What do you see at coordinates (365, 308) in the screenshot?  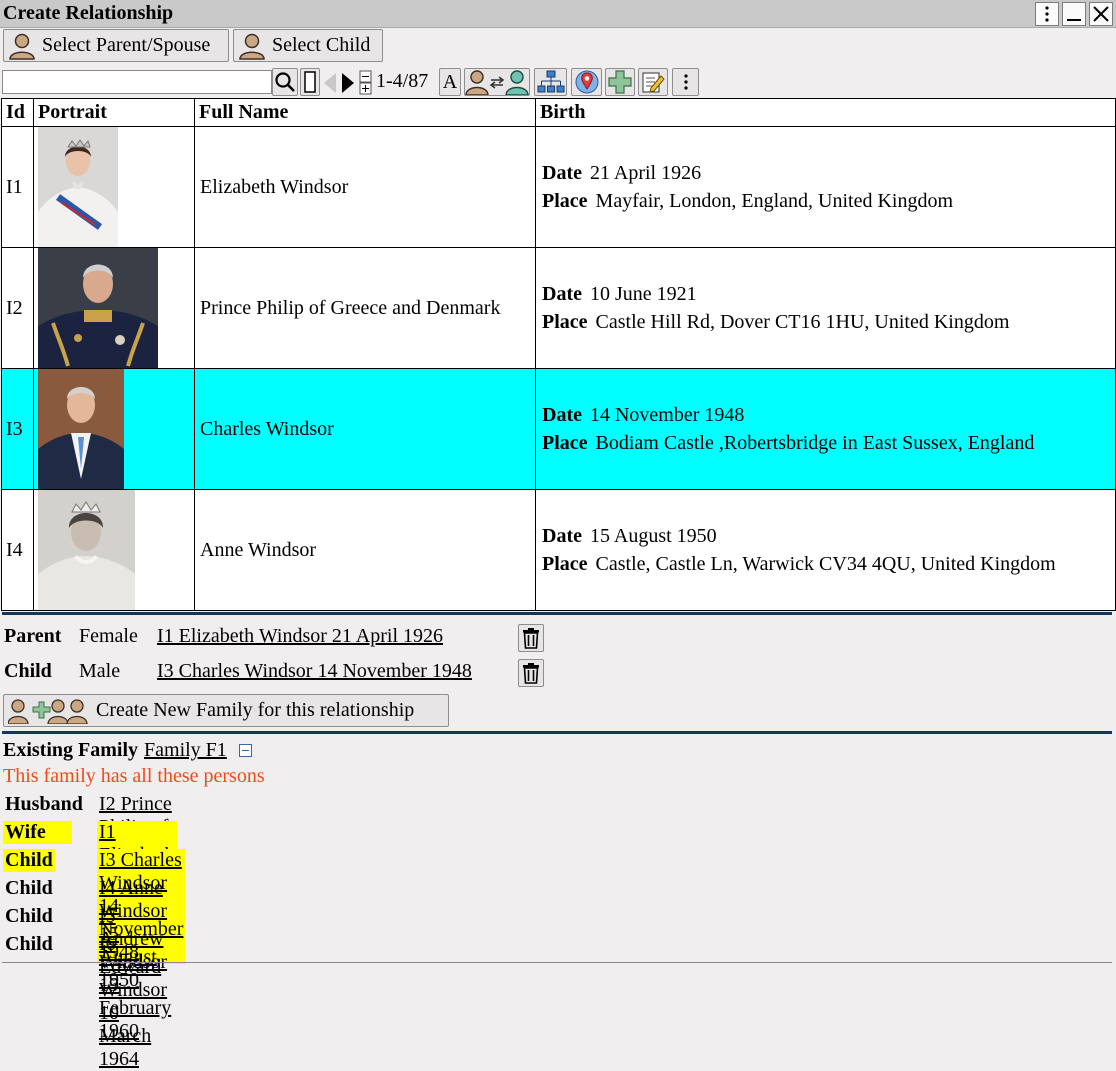 I see `cell-full-name: Prince Philip of Greece and Denmark` at bounding box center [365, 308].